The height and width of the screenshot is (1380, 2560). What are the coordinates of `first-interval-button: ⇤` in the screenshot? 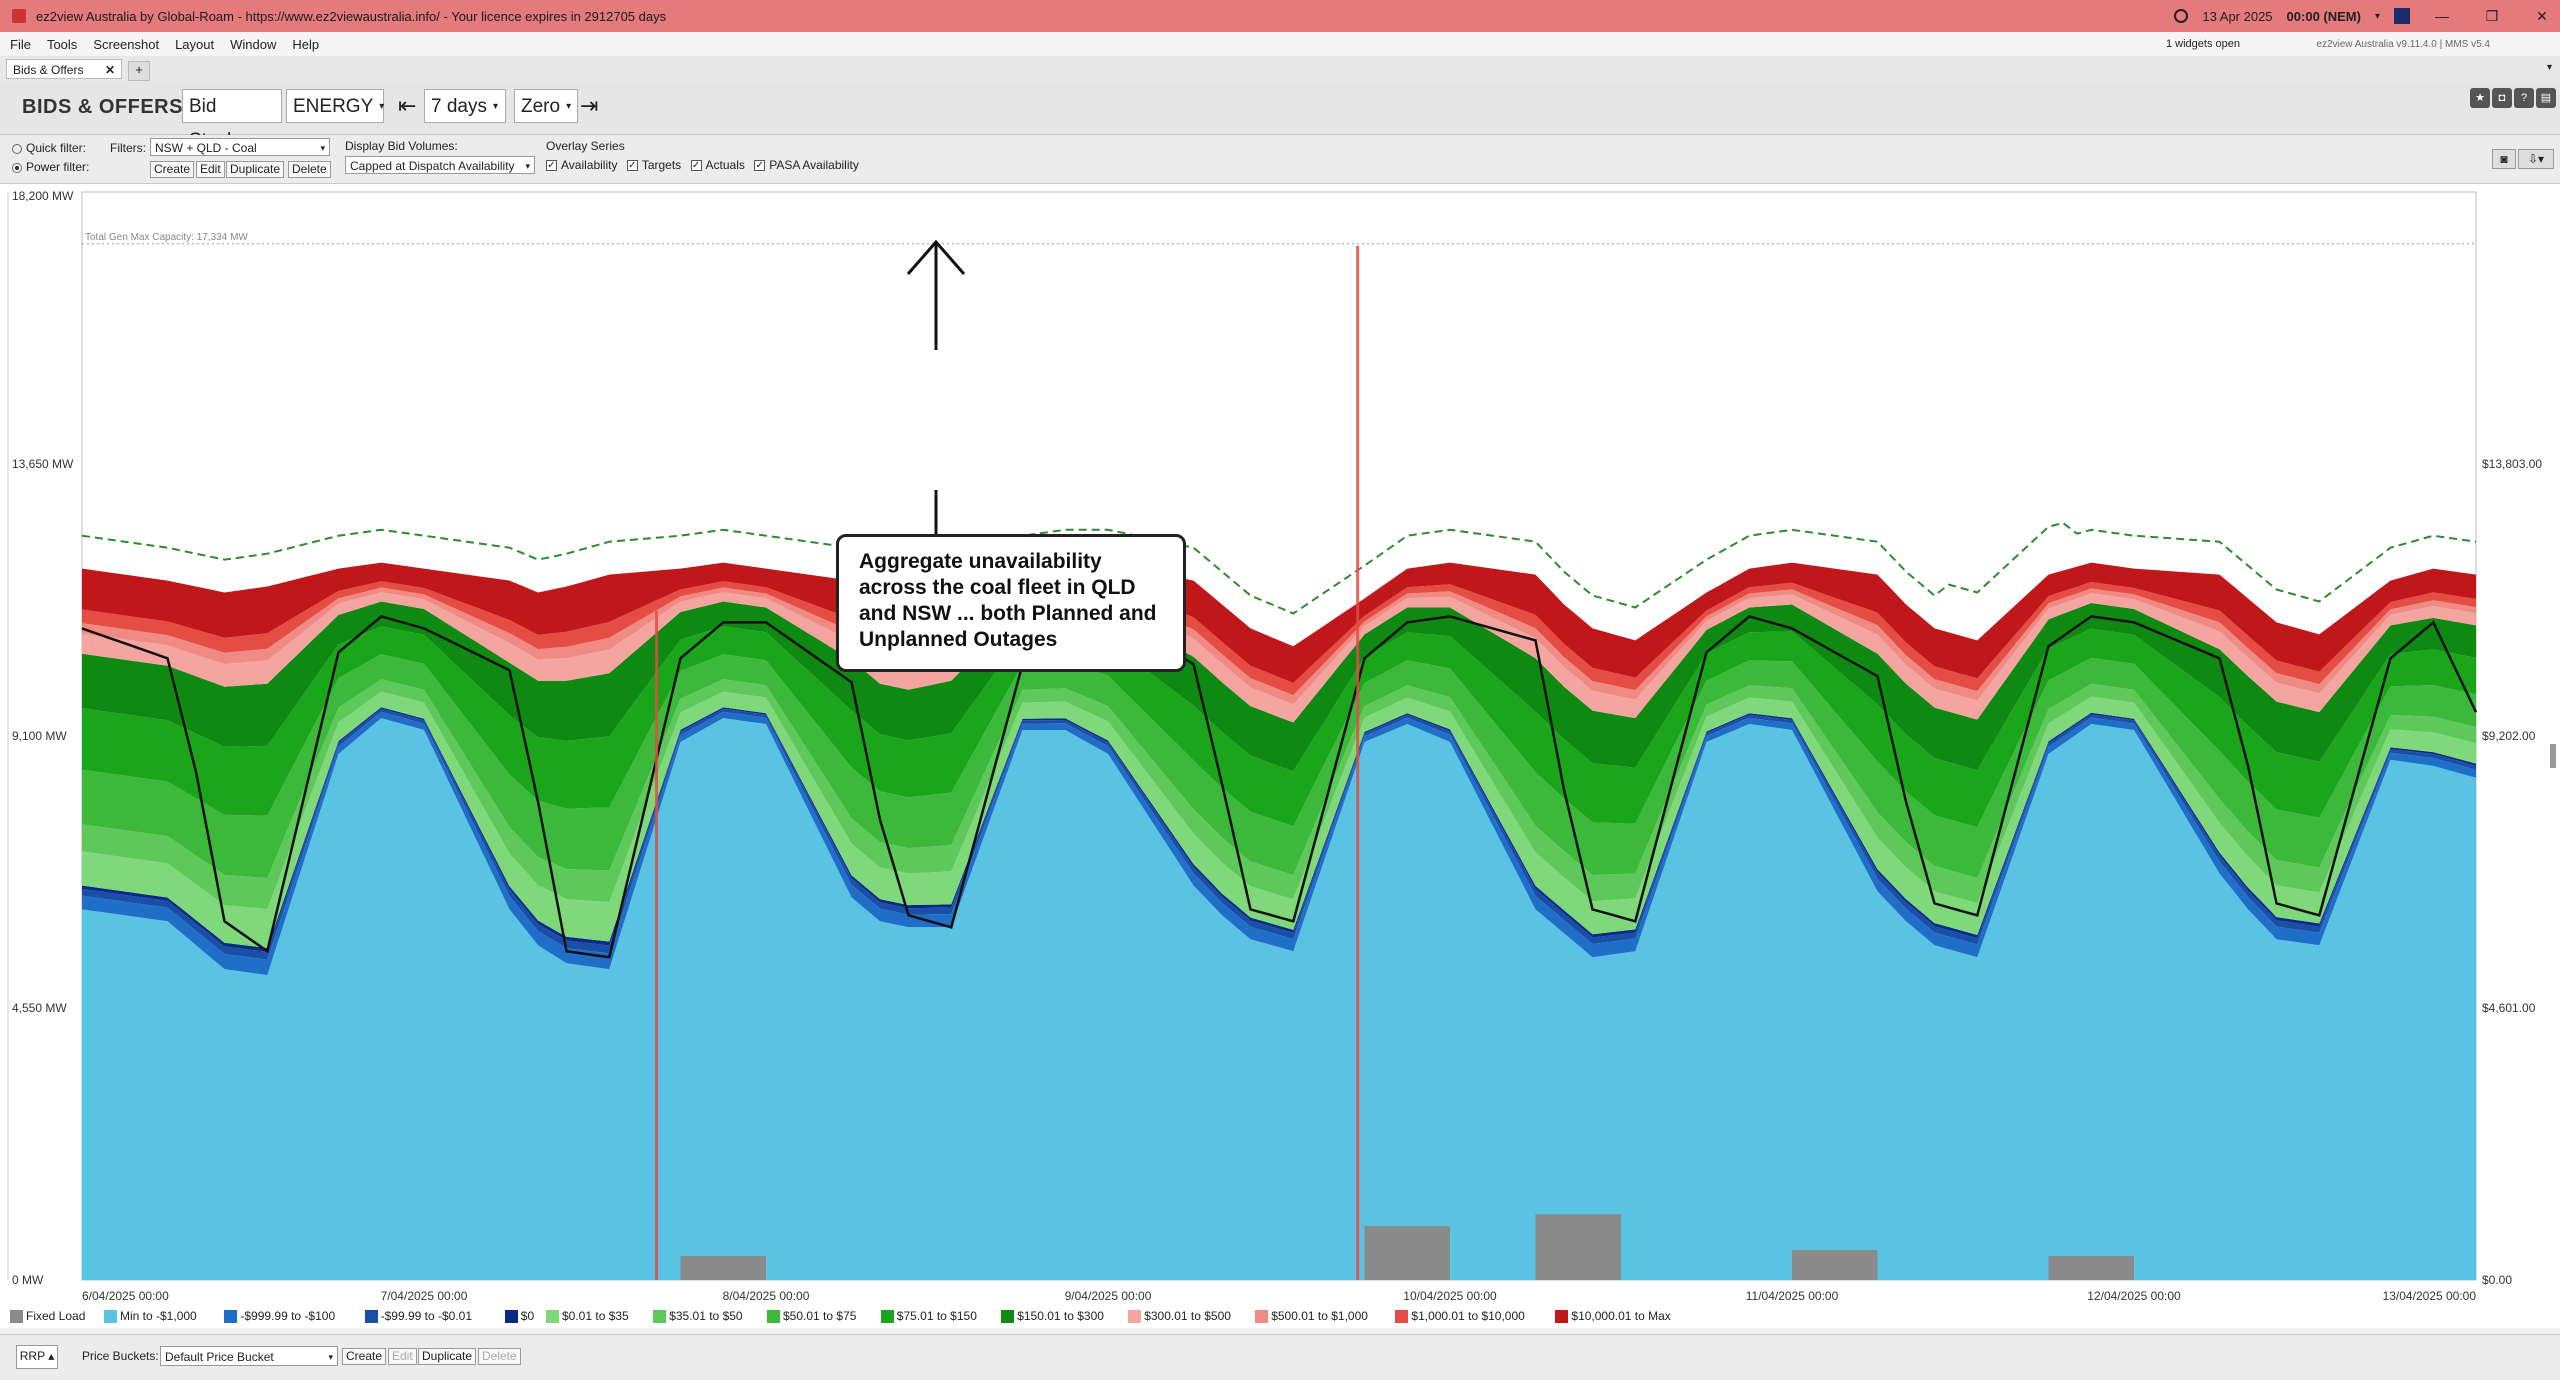 It's located at (407, 106).